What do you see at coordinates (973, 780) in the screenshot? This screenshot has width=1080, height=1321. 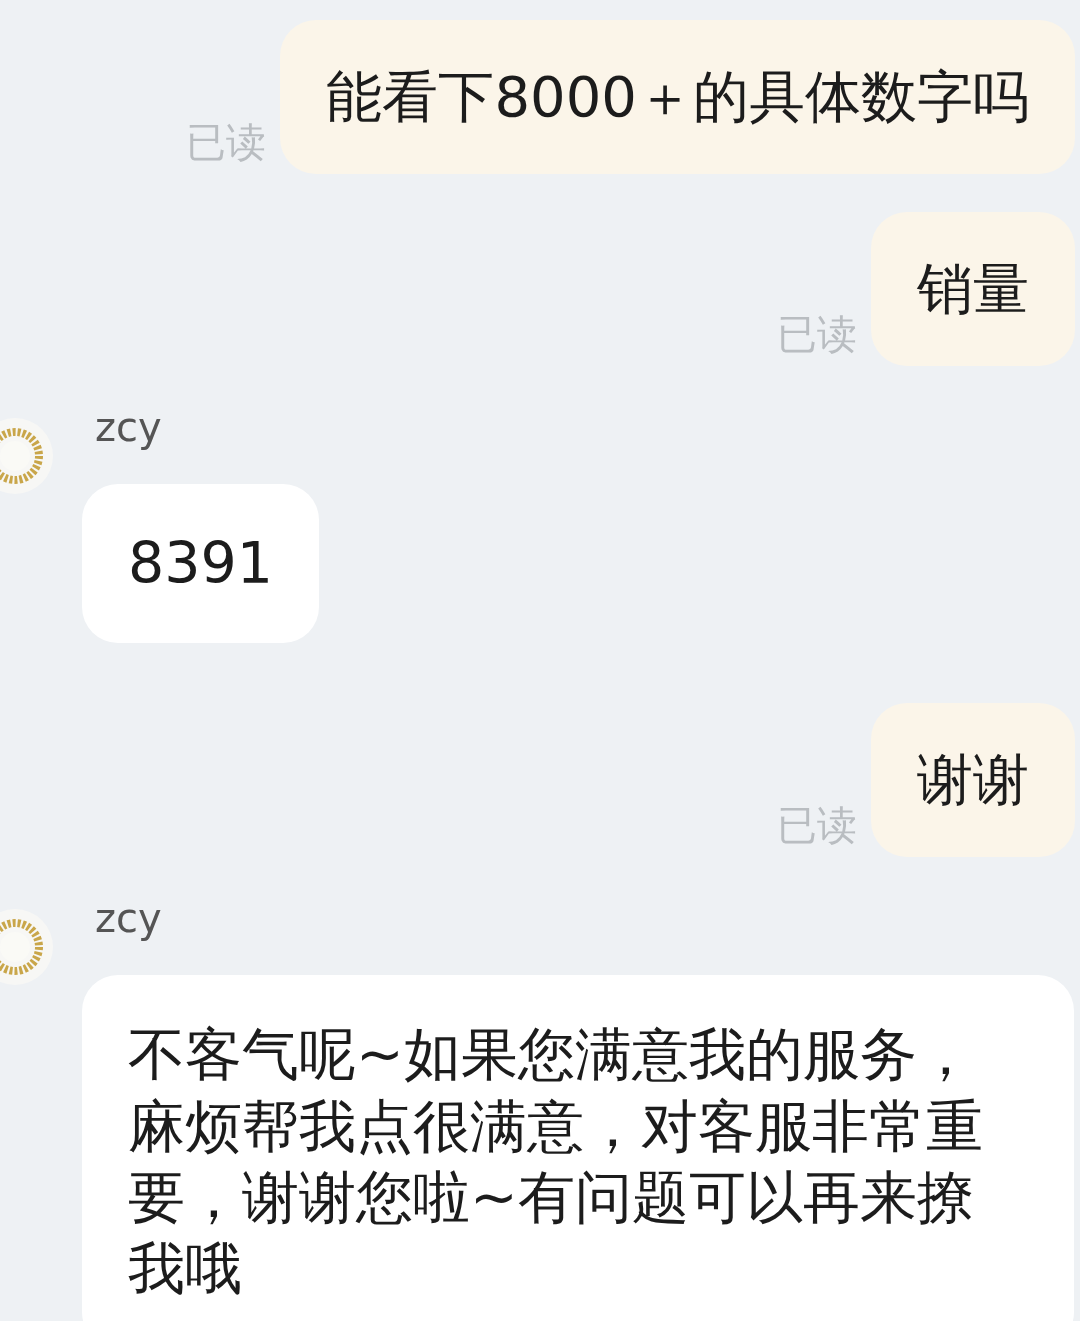 I see `message-bubble: 谢谢` at bounding box center [973, 780].